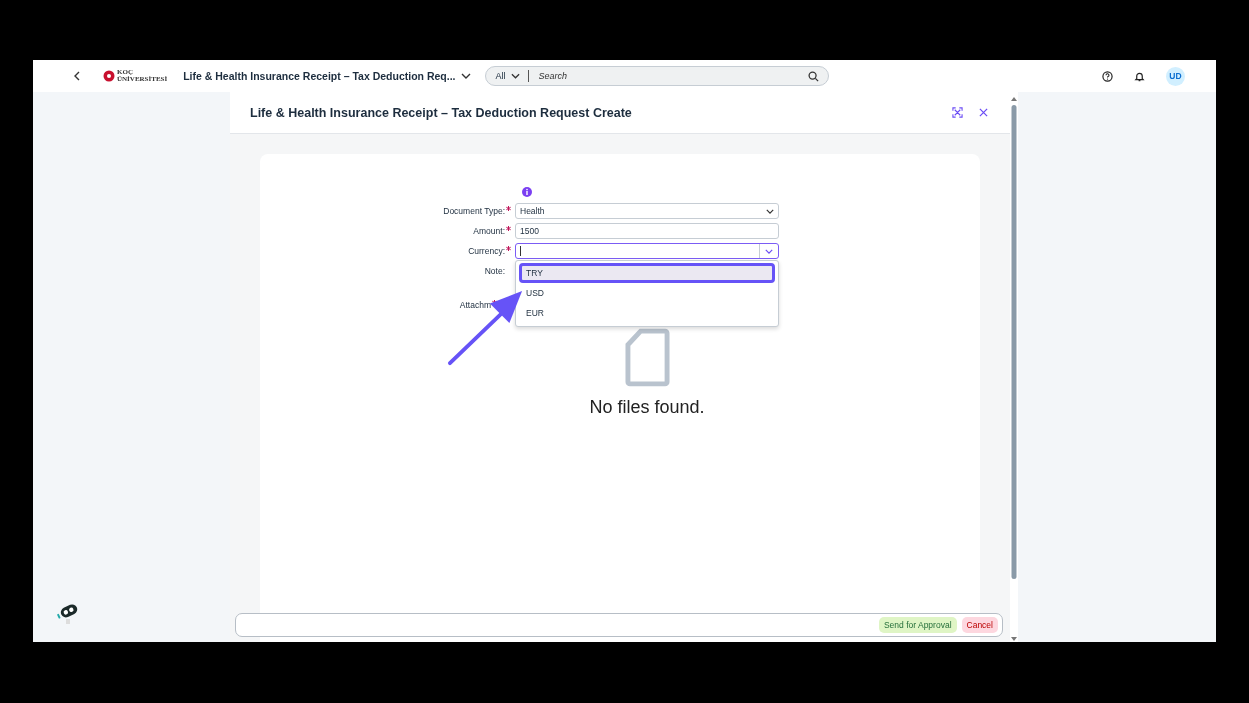 Image resolution: width=1249 pixels, height=703 pixels. Describe the element at coordinates (109, 76) in the screenshot. I see `logo-icon` at that location.